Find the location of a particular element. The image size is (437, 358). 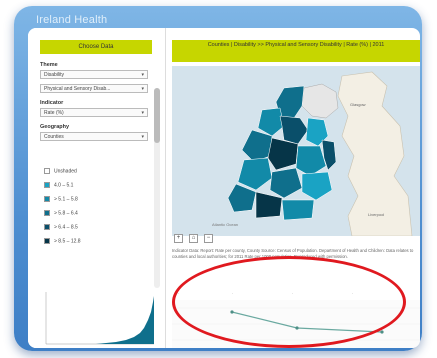

svg-text: Atlantic Ocean is located at coordinates (225, 224).